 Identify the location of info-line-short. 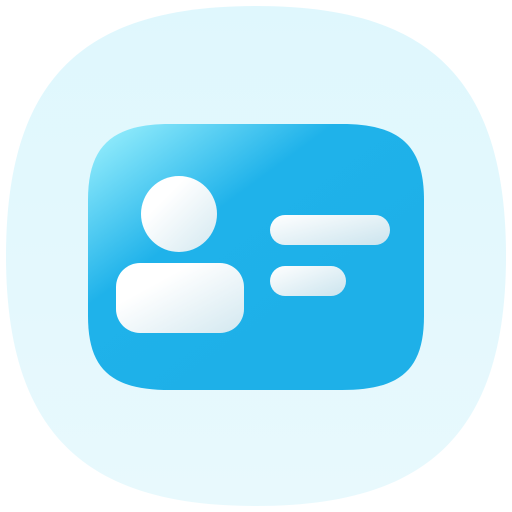
(308, 281).